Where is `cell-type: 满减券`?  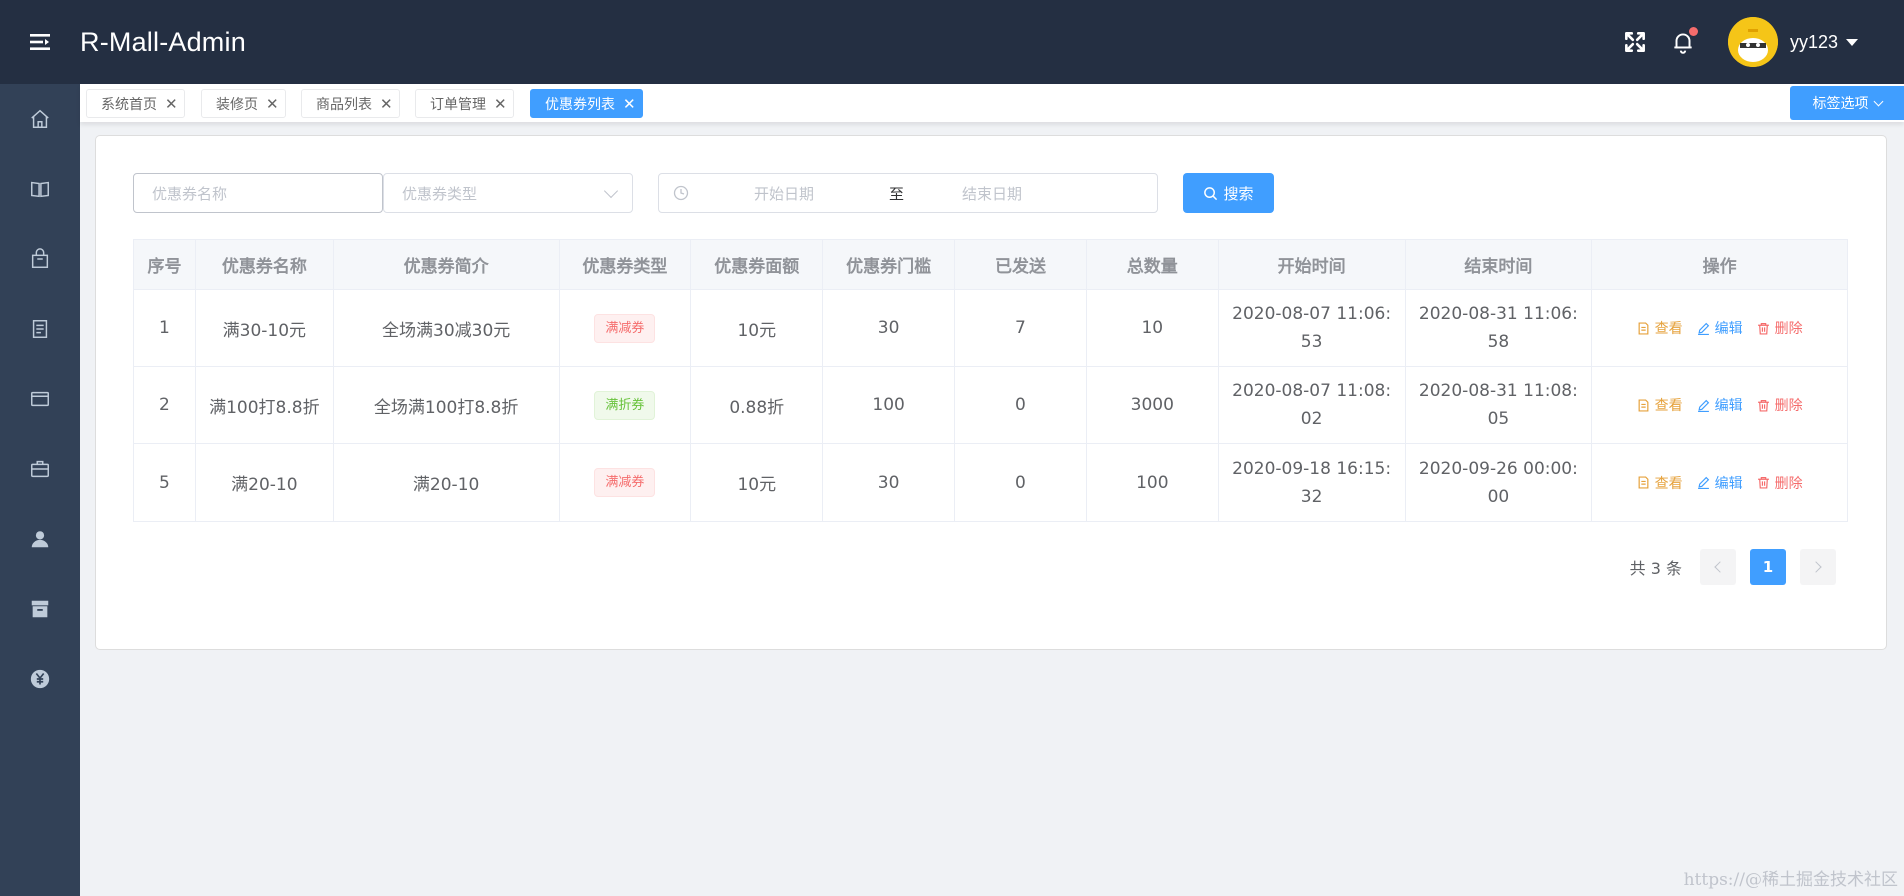
cell-type: 满减券 is located at coordinates (626, 482).